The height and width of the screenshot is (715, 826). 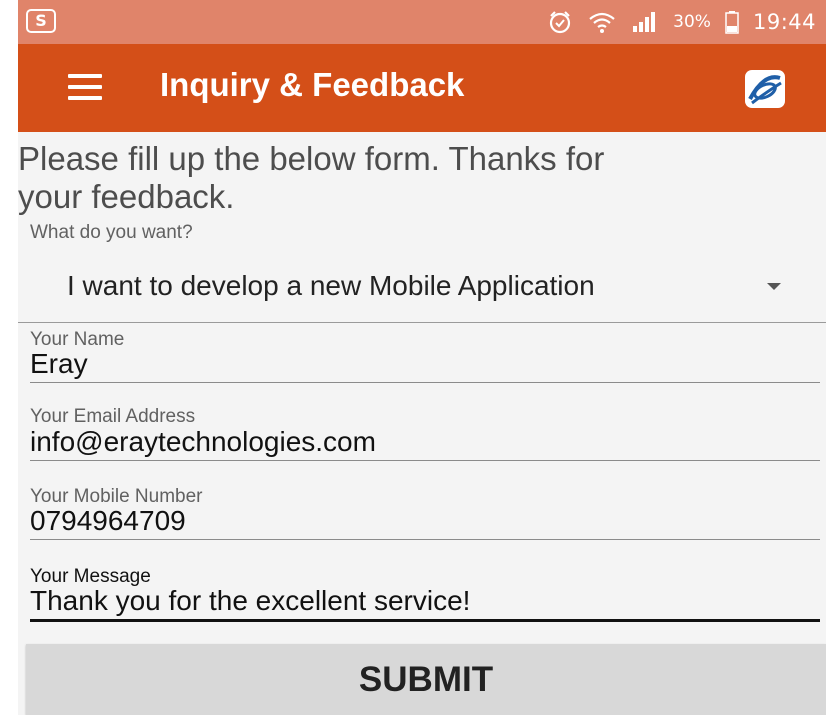 I want to click on name-input, so click(x=425, y=364).